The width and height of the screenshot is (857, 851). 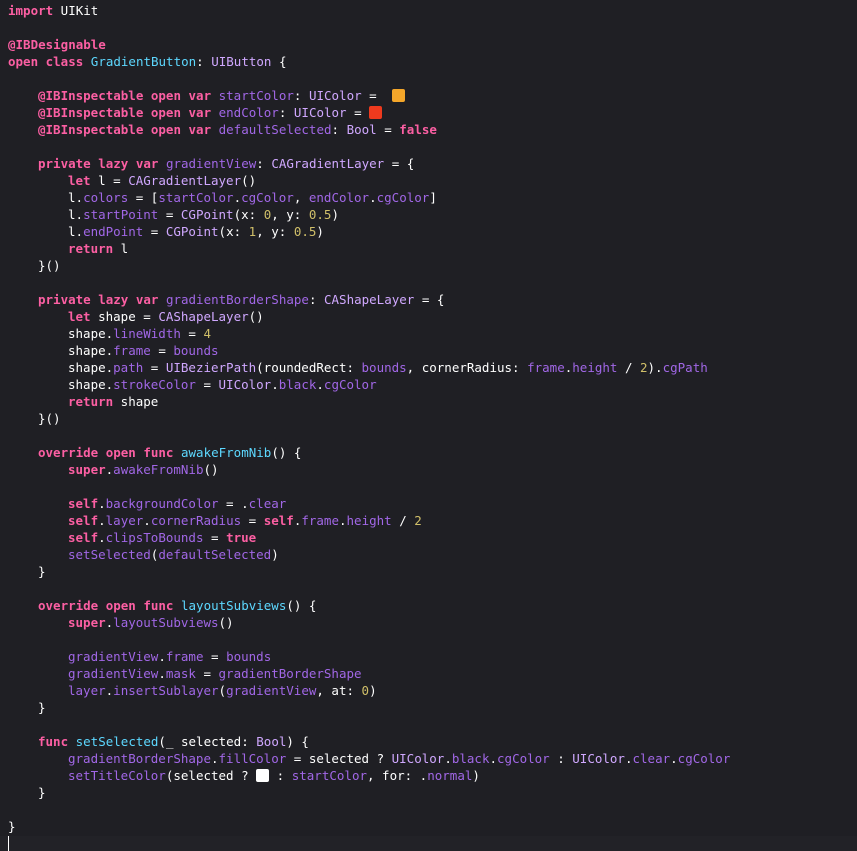 What do you see at coordinates (644, 367) in the screenshot?
I see `number-literal: 2` at bounding box center [644, 367].